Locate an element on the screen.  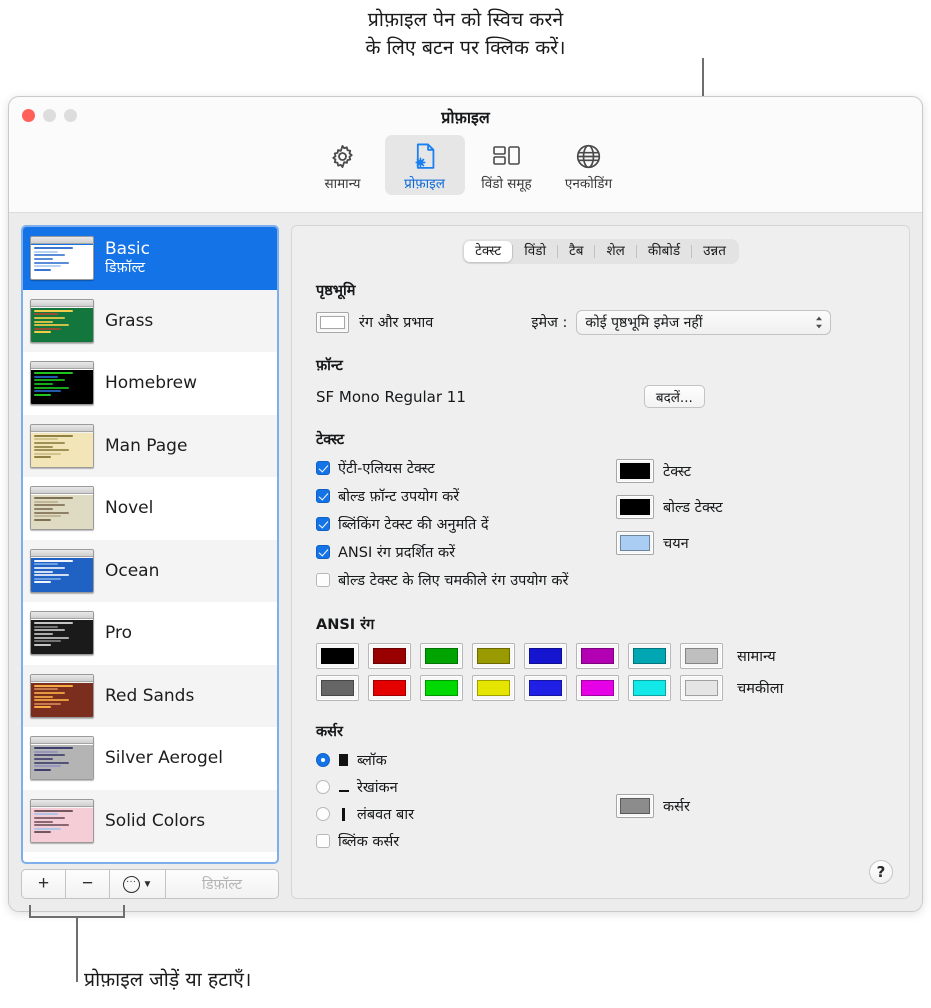
toolbar-item-encodings: एनकोडिंग is located at coordinates (589, 165).